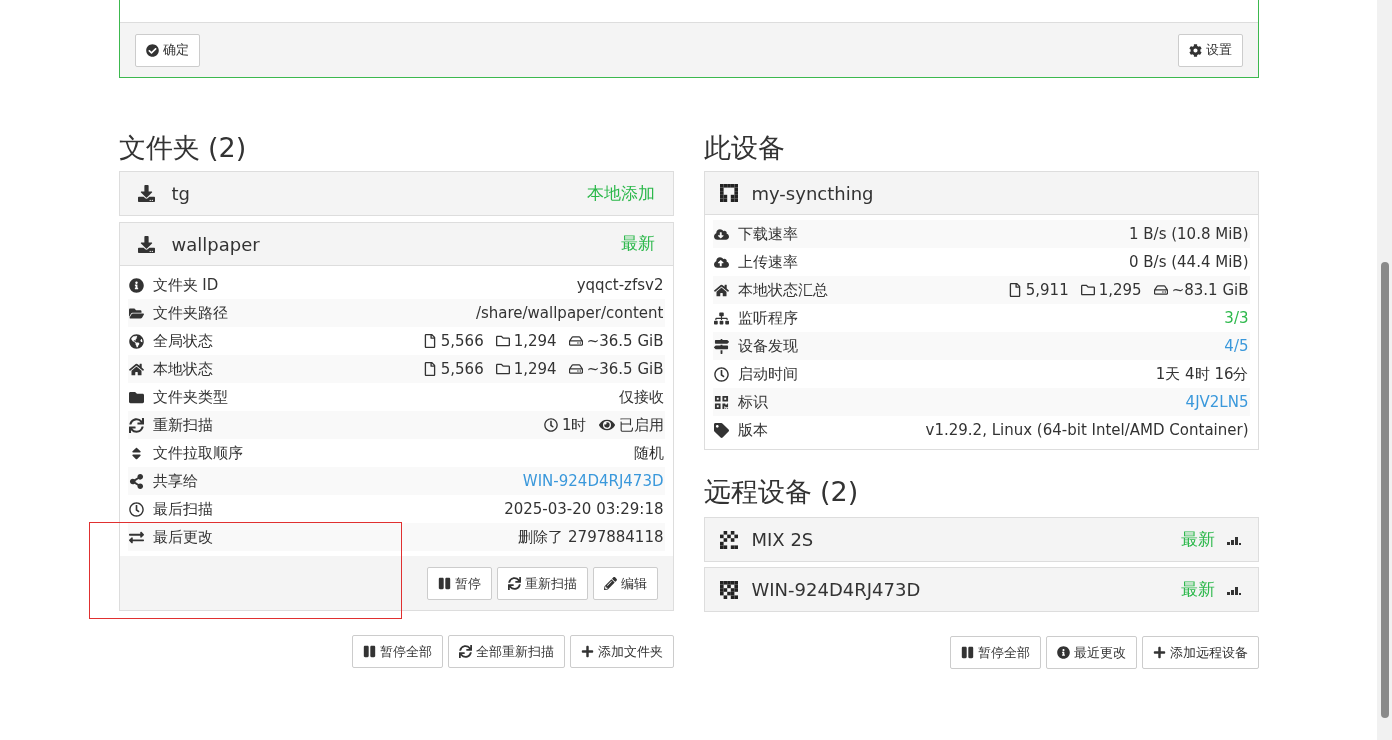  What do you see at coordinates (767, 374) in the screenshot?
I see `row-label: 启动时间` at bounding box center [767, 374].